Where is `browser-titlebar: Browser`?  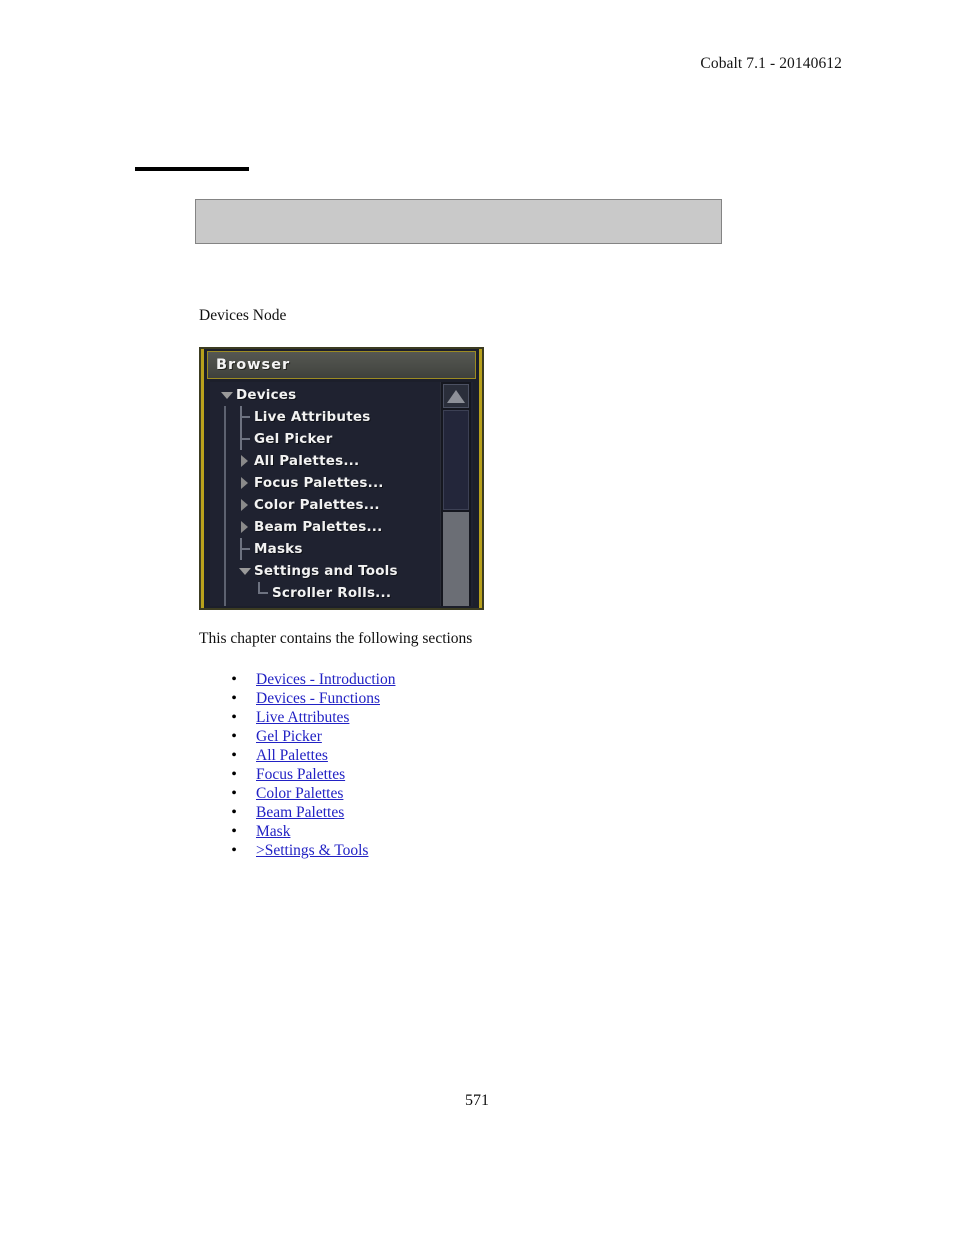 browser-titlebar: Browser is located at coordinates (341, 365).